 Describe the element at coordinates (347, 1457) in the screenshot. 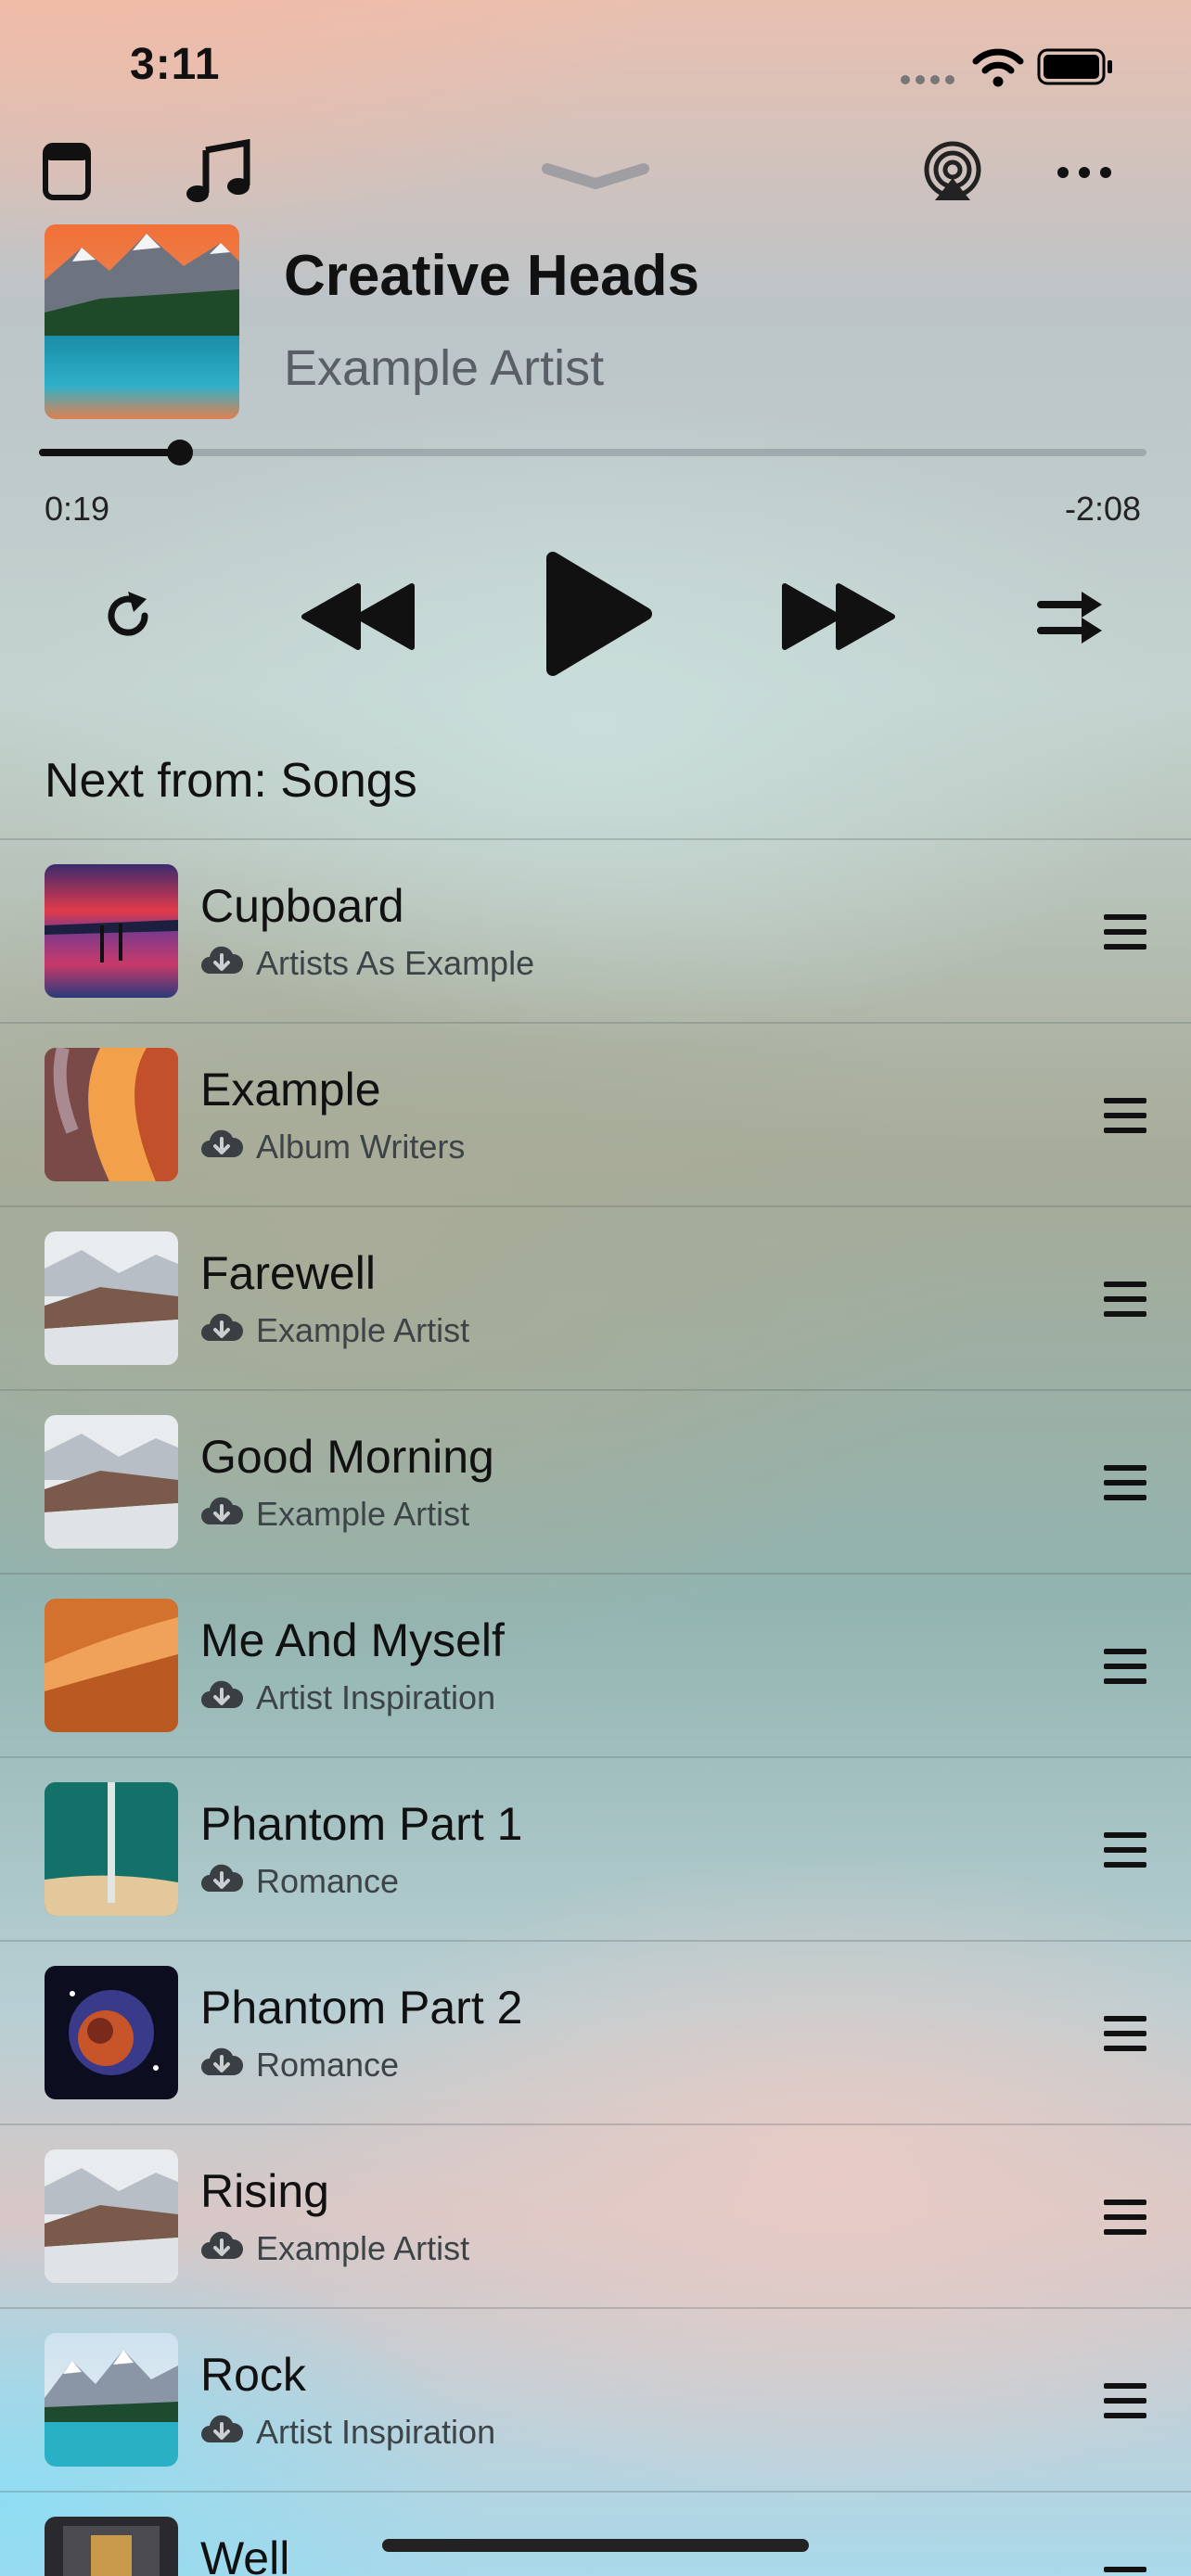

I see `song-title: Good Morning` at that location.